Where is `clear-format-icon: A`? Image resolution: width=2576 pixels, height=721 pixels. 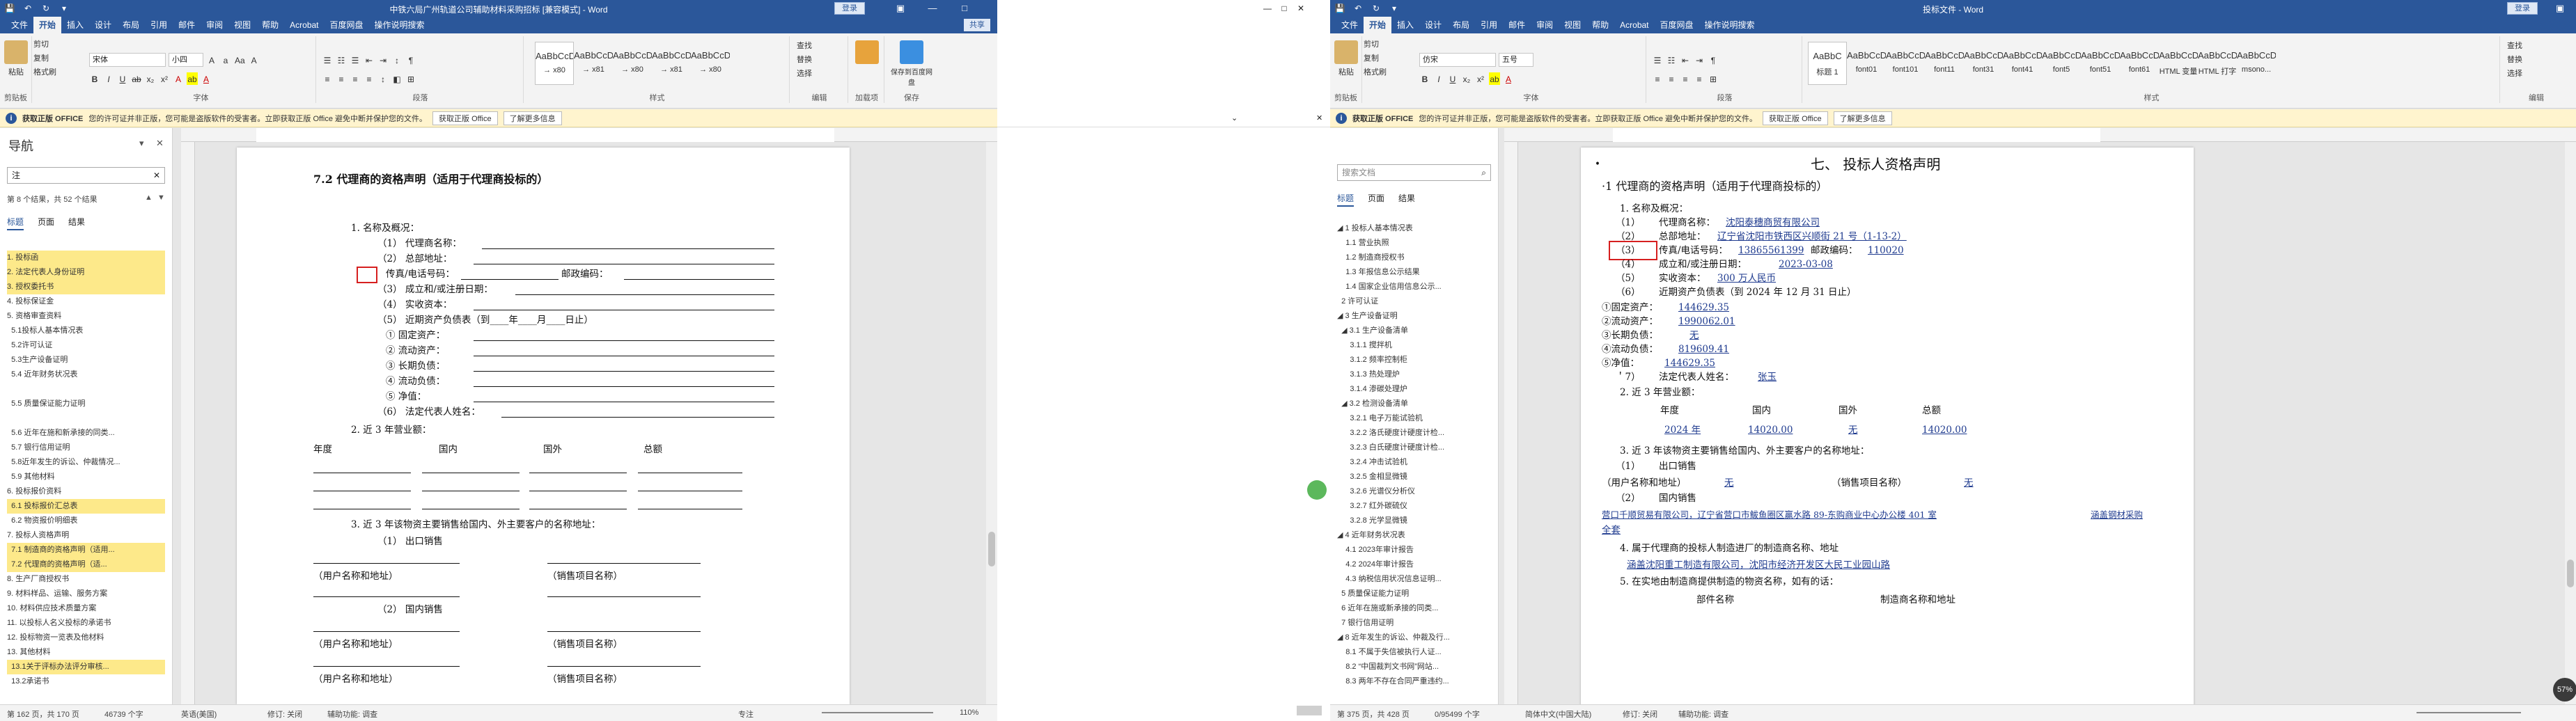 clear-format-icon: A is located at coordinates (255, 60).